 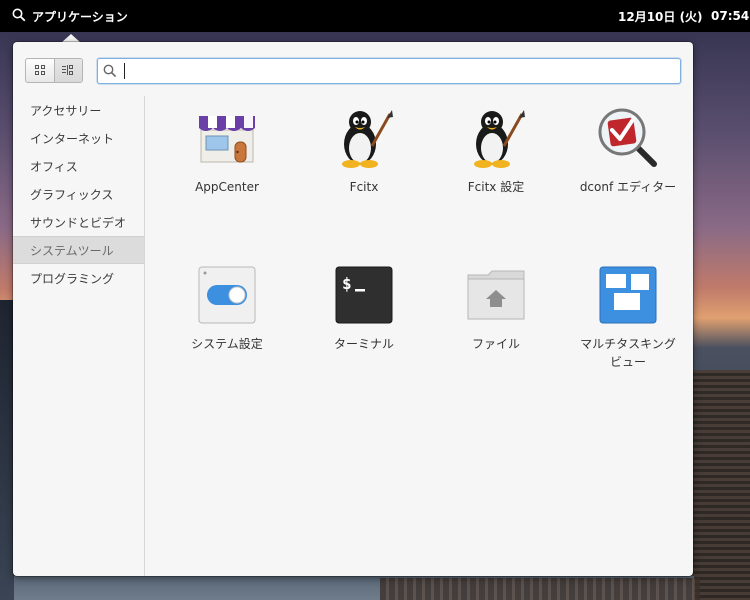 I want to click on panel-time: 07:54, so click(x=730, y=16).